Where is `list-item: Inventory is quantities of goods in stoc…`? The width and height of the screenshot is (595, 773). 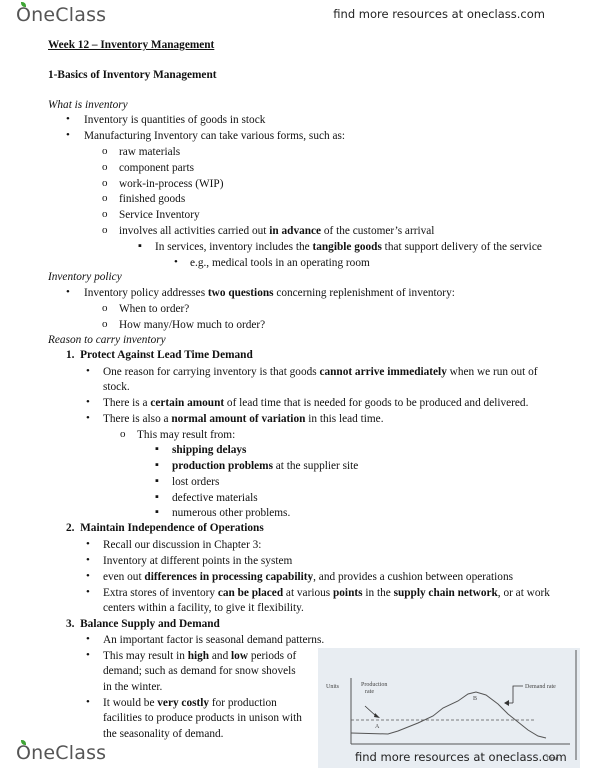 list-item: Inventory is quantities of goods in stoc… is located at coordinates (175, 120).